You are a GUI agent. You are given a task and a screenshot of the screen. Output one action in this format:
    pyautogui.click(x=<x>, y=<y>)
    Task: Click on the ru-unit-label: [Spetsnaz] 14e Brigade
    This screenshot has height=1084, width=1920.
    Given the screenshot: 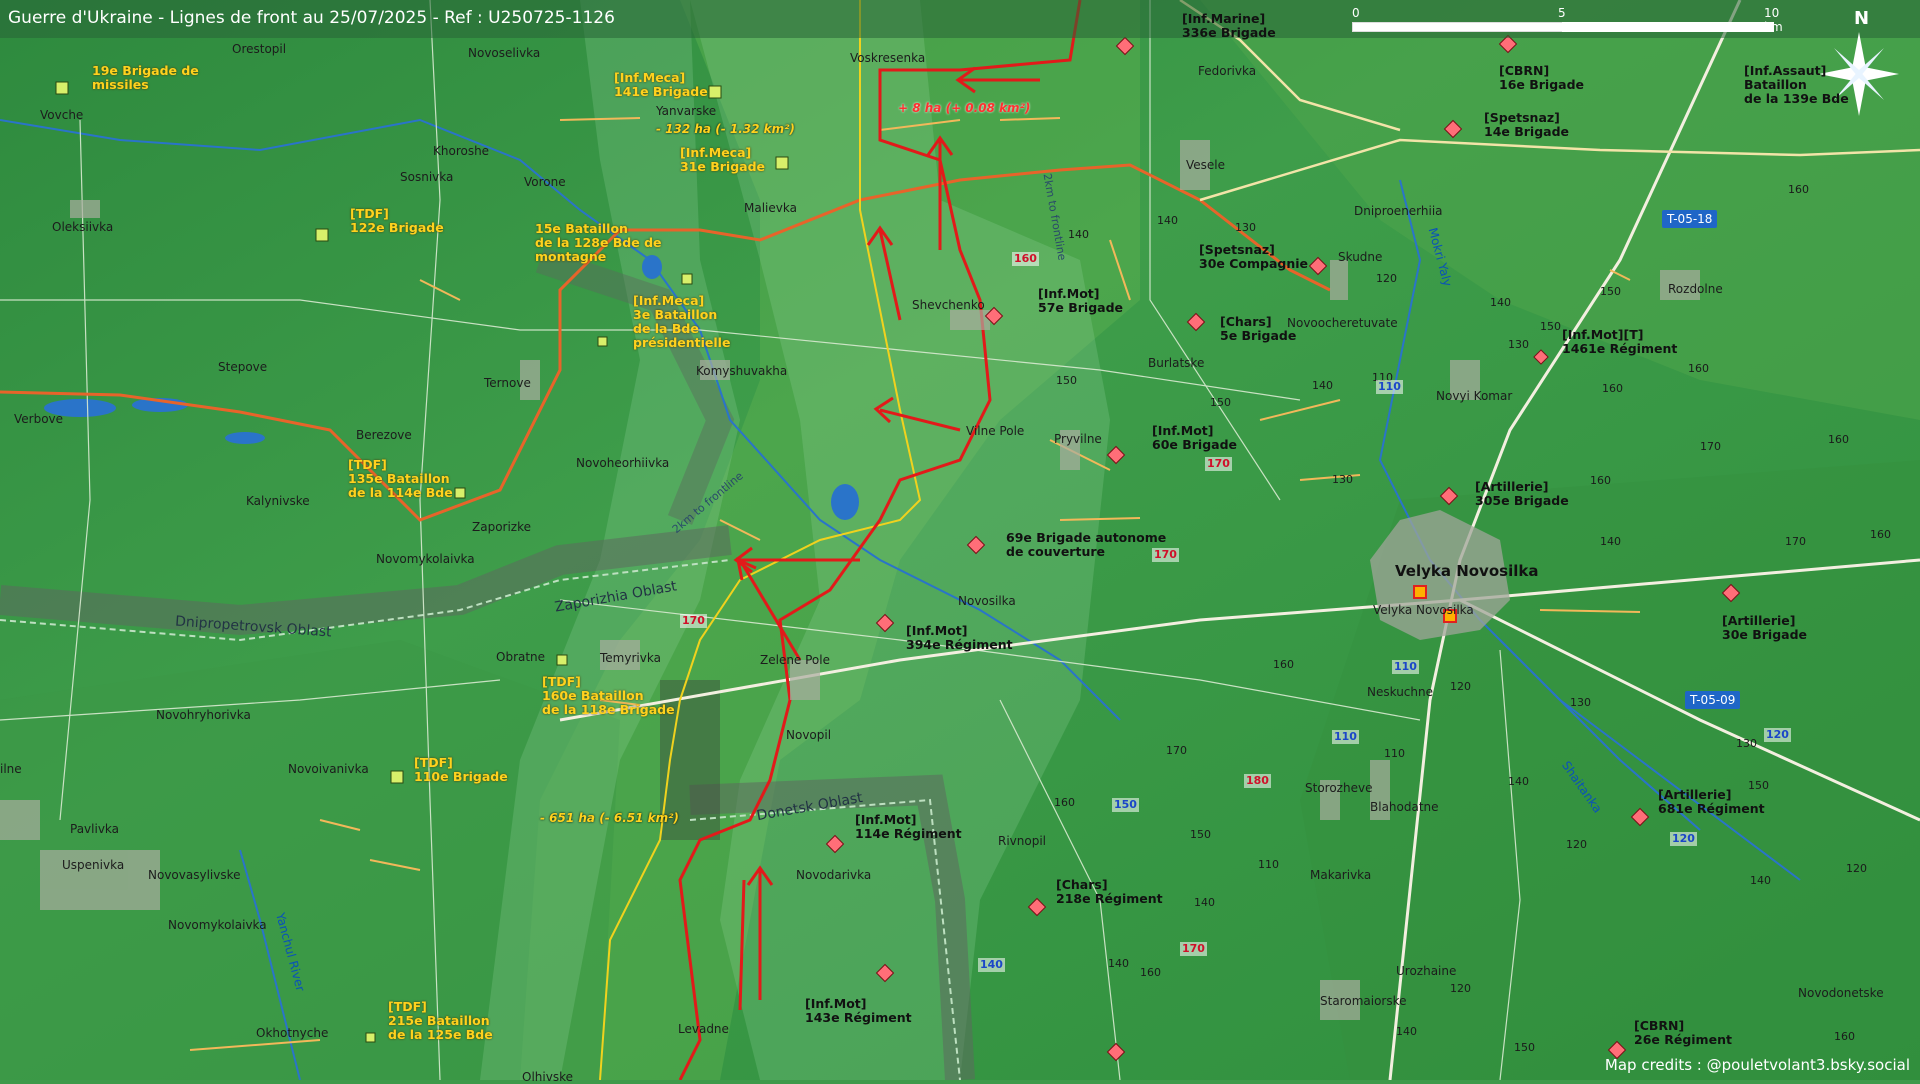 What is the action you would take?
    pyautogui.click(x=1527, y=124)
    